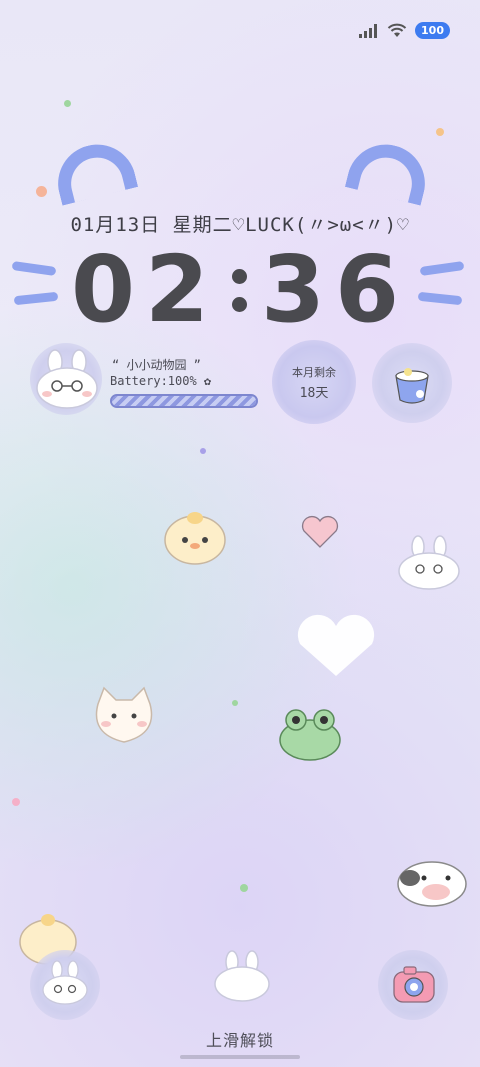  I want to click on cloud-heart-icon, so click(336, 645).